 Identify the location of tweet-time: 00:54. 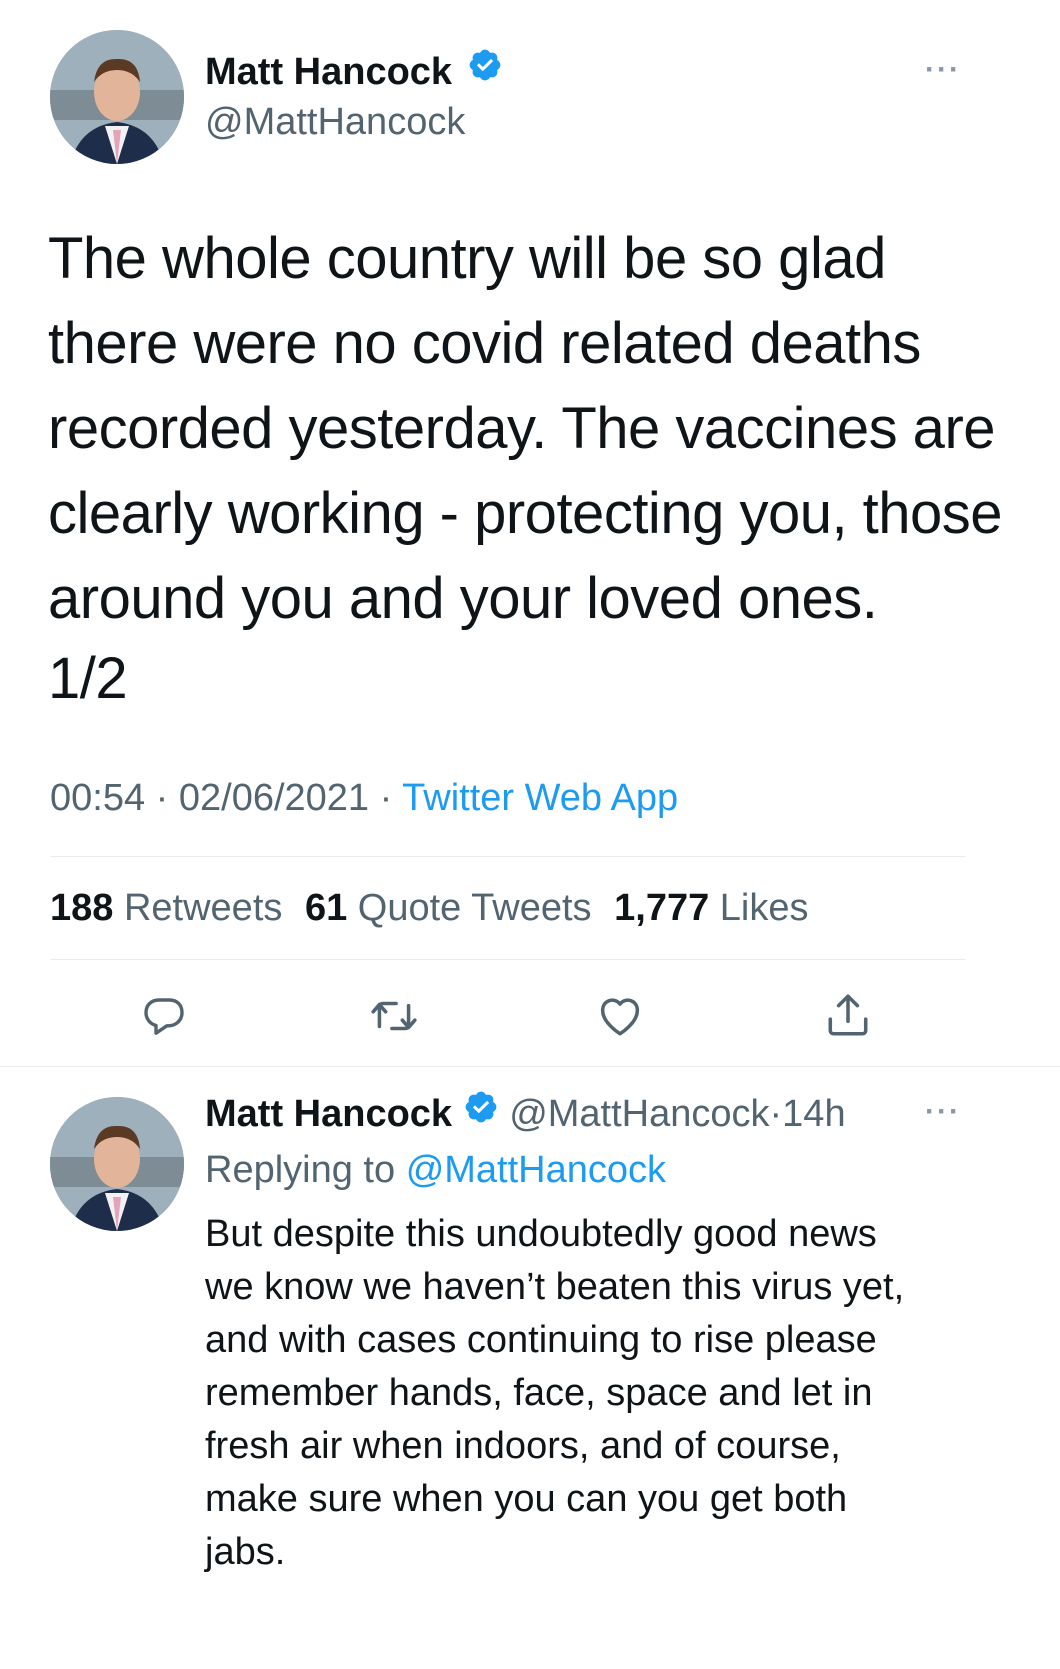
(97, 798).